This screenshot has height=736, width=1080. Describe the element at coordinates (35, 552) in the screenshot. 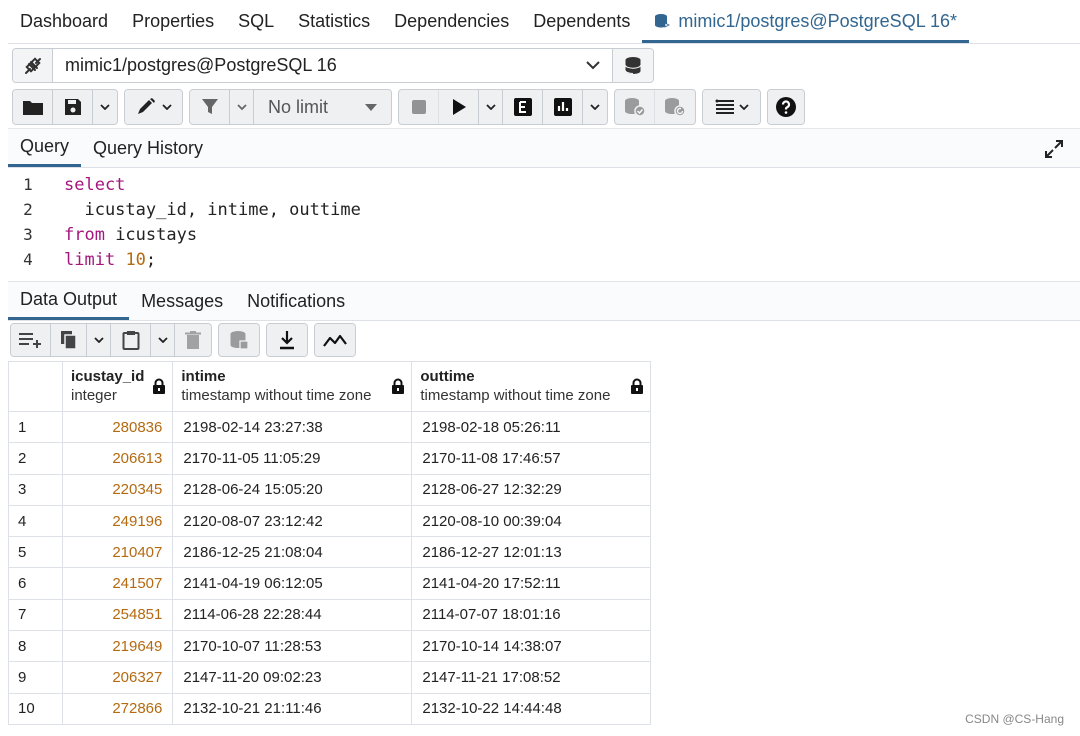

I see `row-number: 5` at that location.